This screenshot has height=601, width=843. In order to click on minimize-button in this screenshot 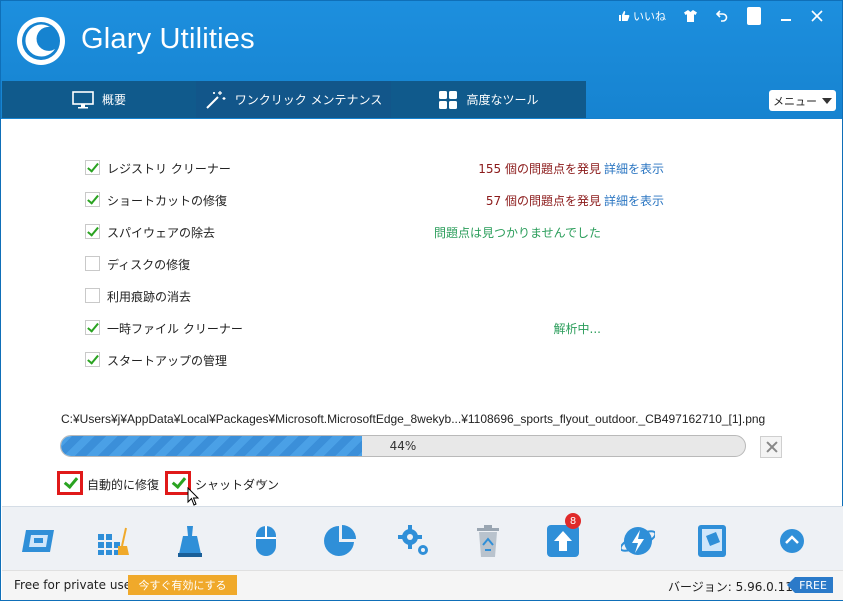, I will do `click(786, 16)`.